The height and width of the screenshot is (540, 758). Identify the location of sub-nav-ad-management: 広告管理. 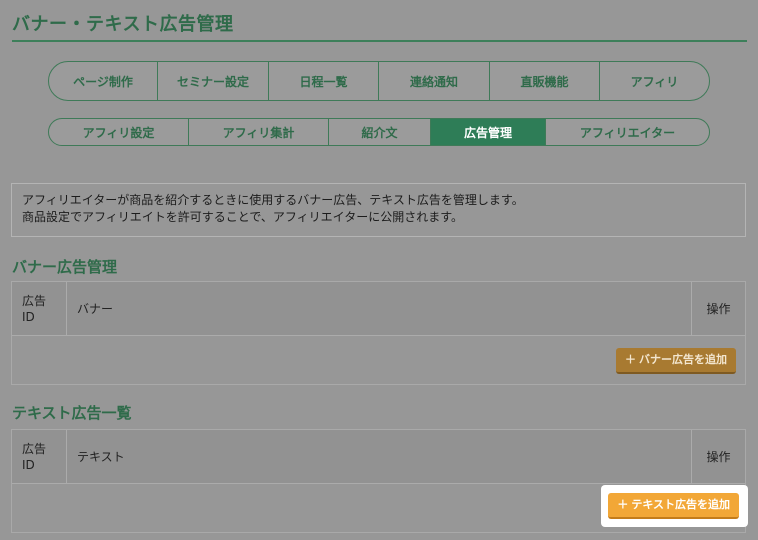
(488, 132).